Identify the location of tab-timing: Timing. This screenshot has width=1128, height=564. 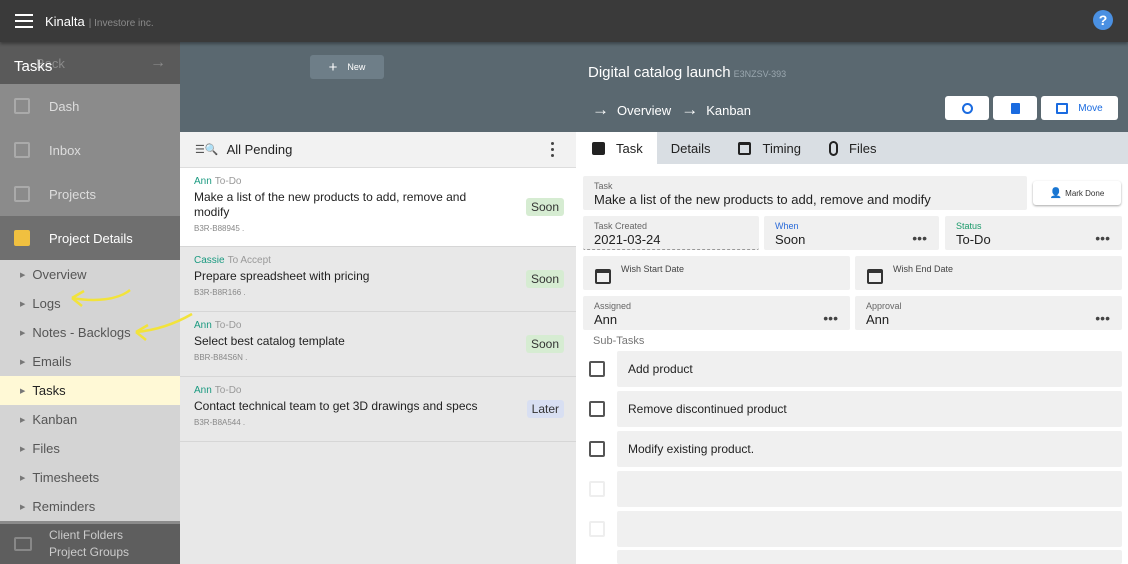
(776, 148).